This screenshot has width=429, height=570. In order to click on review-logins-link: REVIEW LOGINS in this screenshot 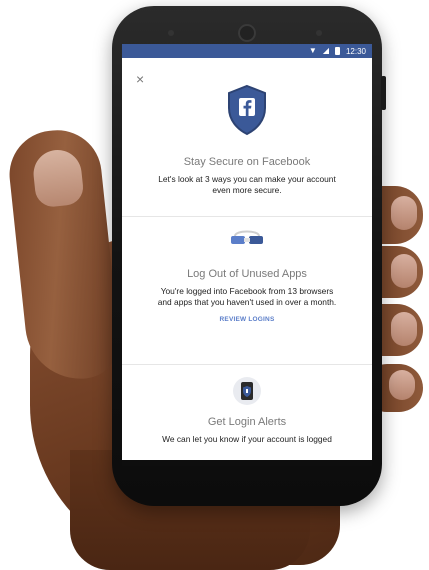, I will do `click(247, 319)`.